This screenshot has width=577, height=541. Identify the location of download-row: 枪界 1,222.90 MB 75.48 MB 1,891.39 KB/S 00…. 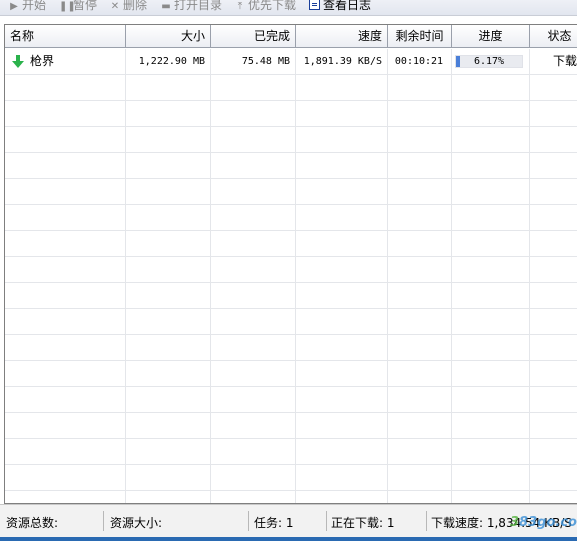
(291, 61).